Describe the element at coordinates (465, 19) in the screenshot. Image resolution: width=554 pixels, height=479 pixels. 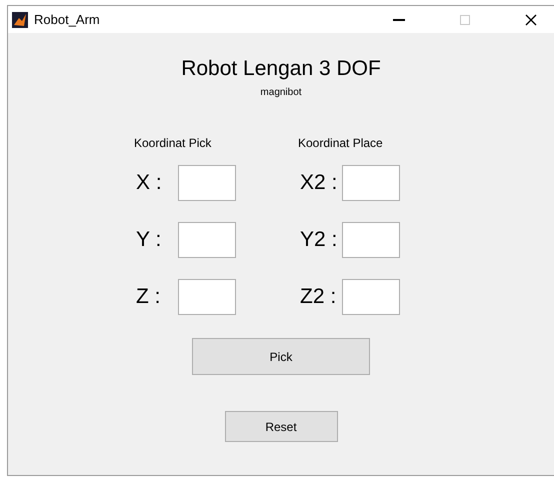
I see `maximize-icon` at that location.